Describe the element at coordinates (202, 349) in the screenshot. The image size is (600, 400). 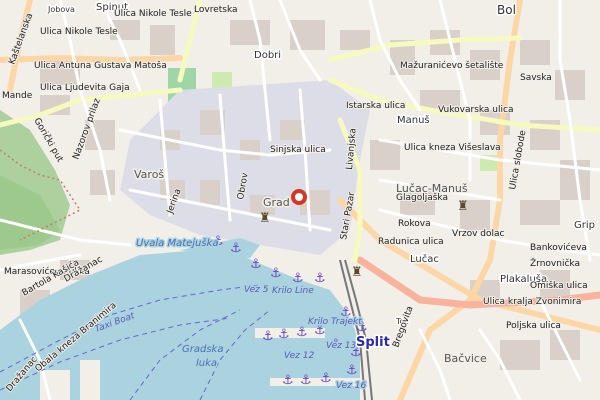
I see `label-gradska: Gradska` at that location.